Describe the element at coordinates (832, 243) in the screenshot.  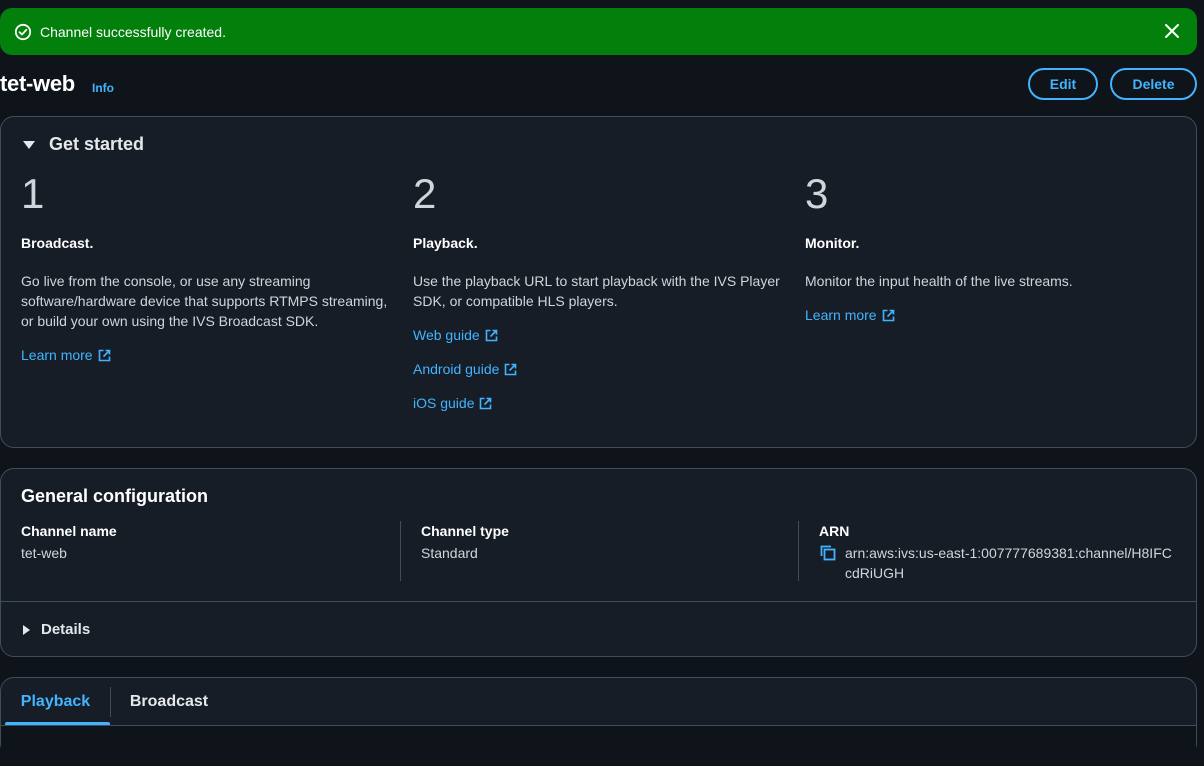
I see `step-title: Monitor.` at that location.